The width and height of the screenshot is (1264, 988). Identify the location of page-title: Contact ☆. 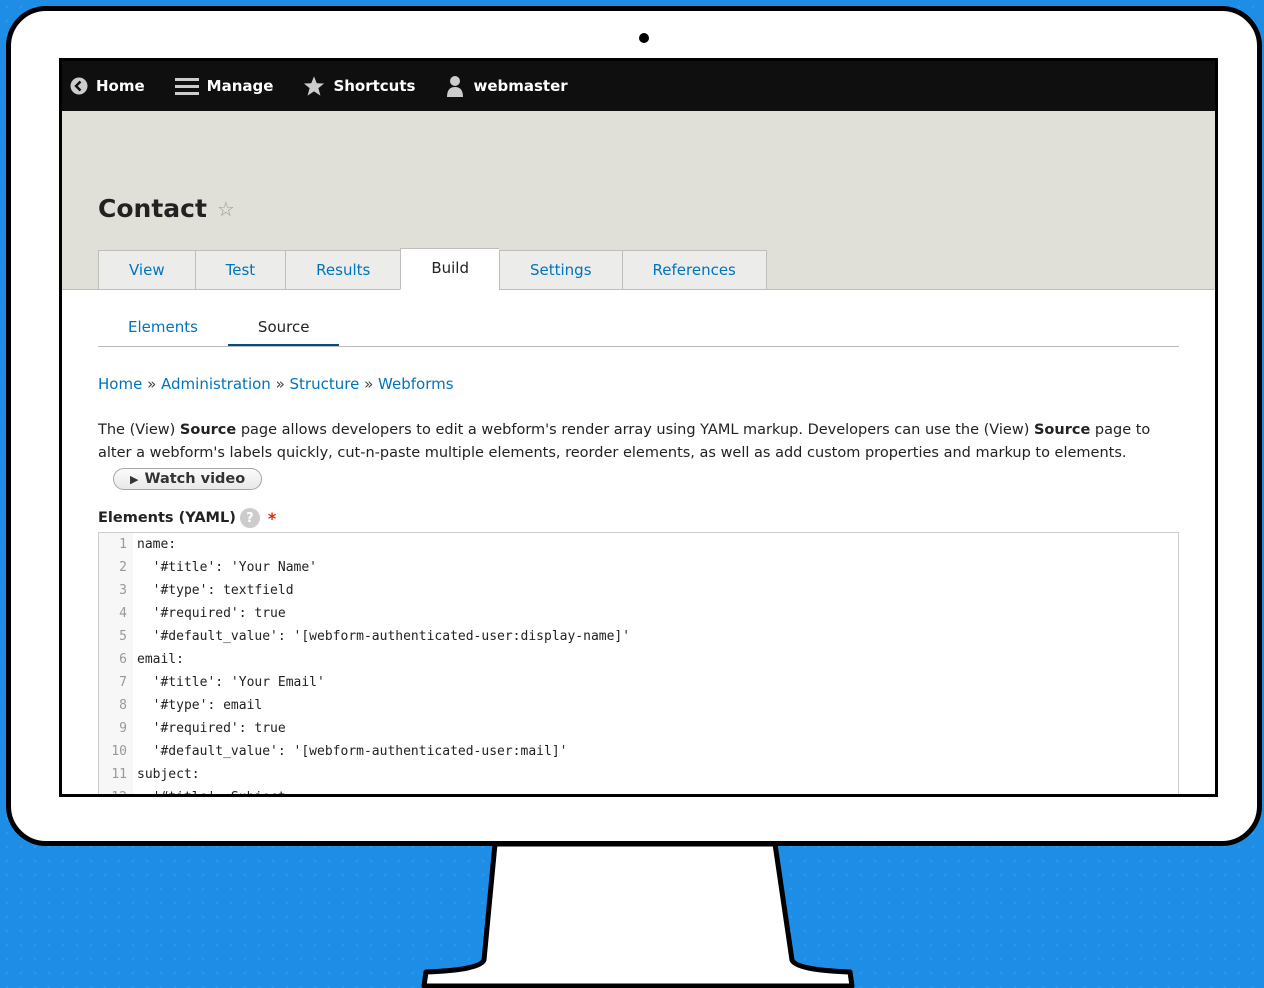
(166, 208).